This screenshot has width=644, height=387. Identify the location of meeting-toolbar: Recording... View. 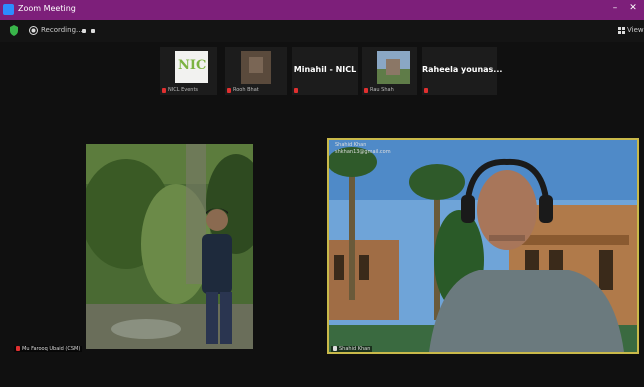
(322, 31).